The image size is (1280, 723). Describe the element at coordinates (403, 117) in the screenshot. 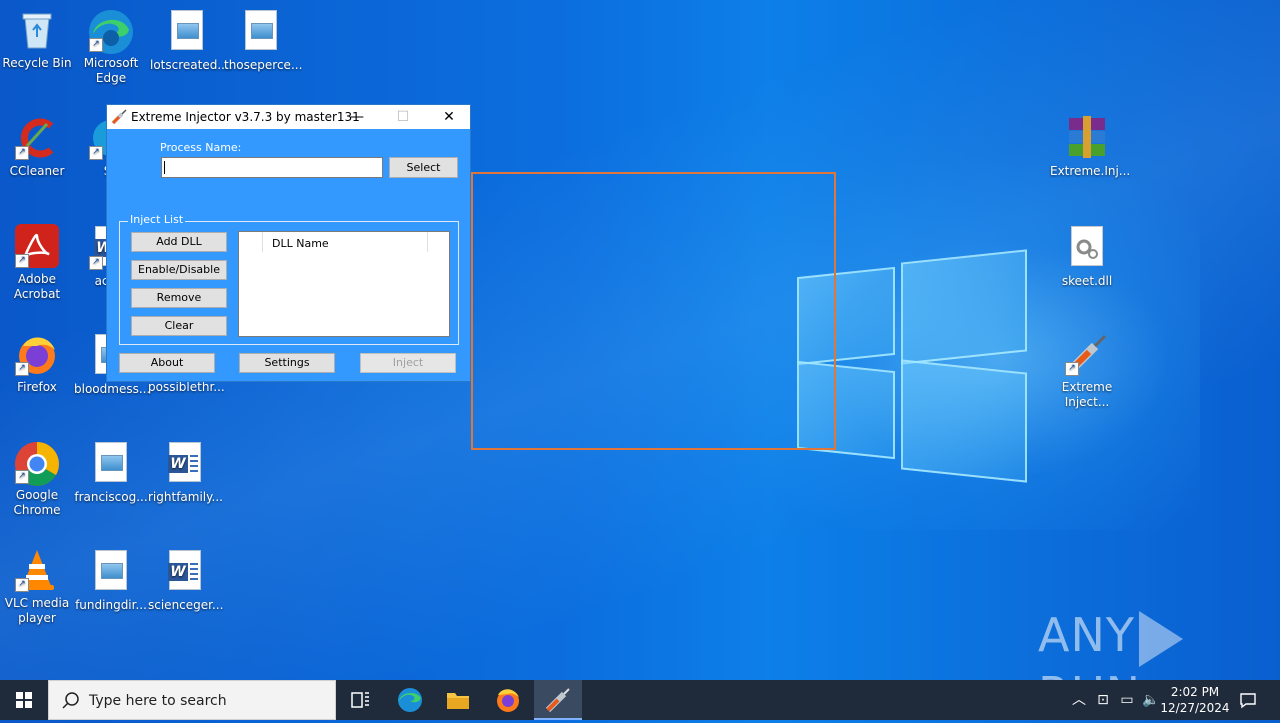

I see `maximize-button: ☐` at that location.